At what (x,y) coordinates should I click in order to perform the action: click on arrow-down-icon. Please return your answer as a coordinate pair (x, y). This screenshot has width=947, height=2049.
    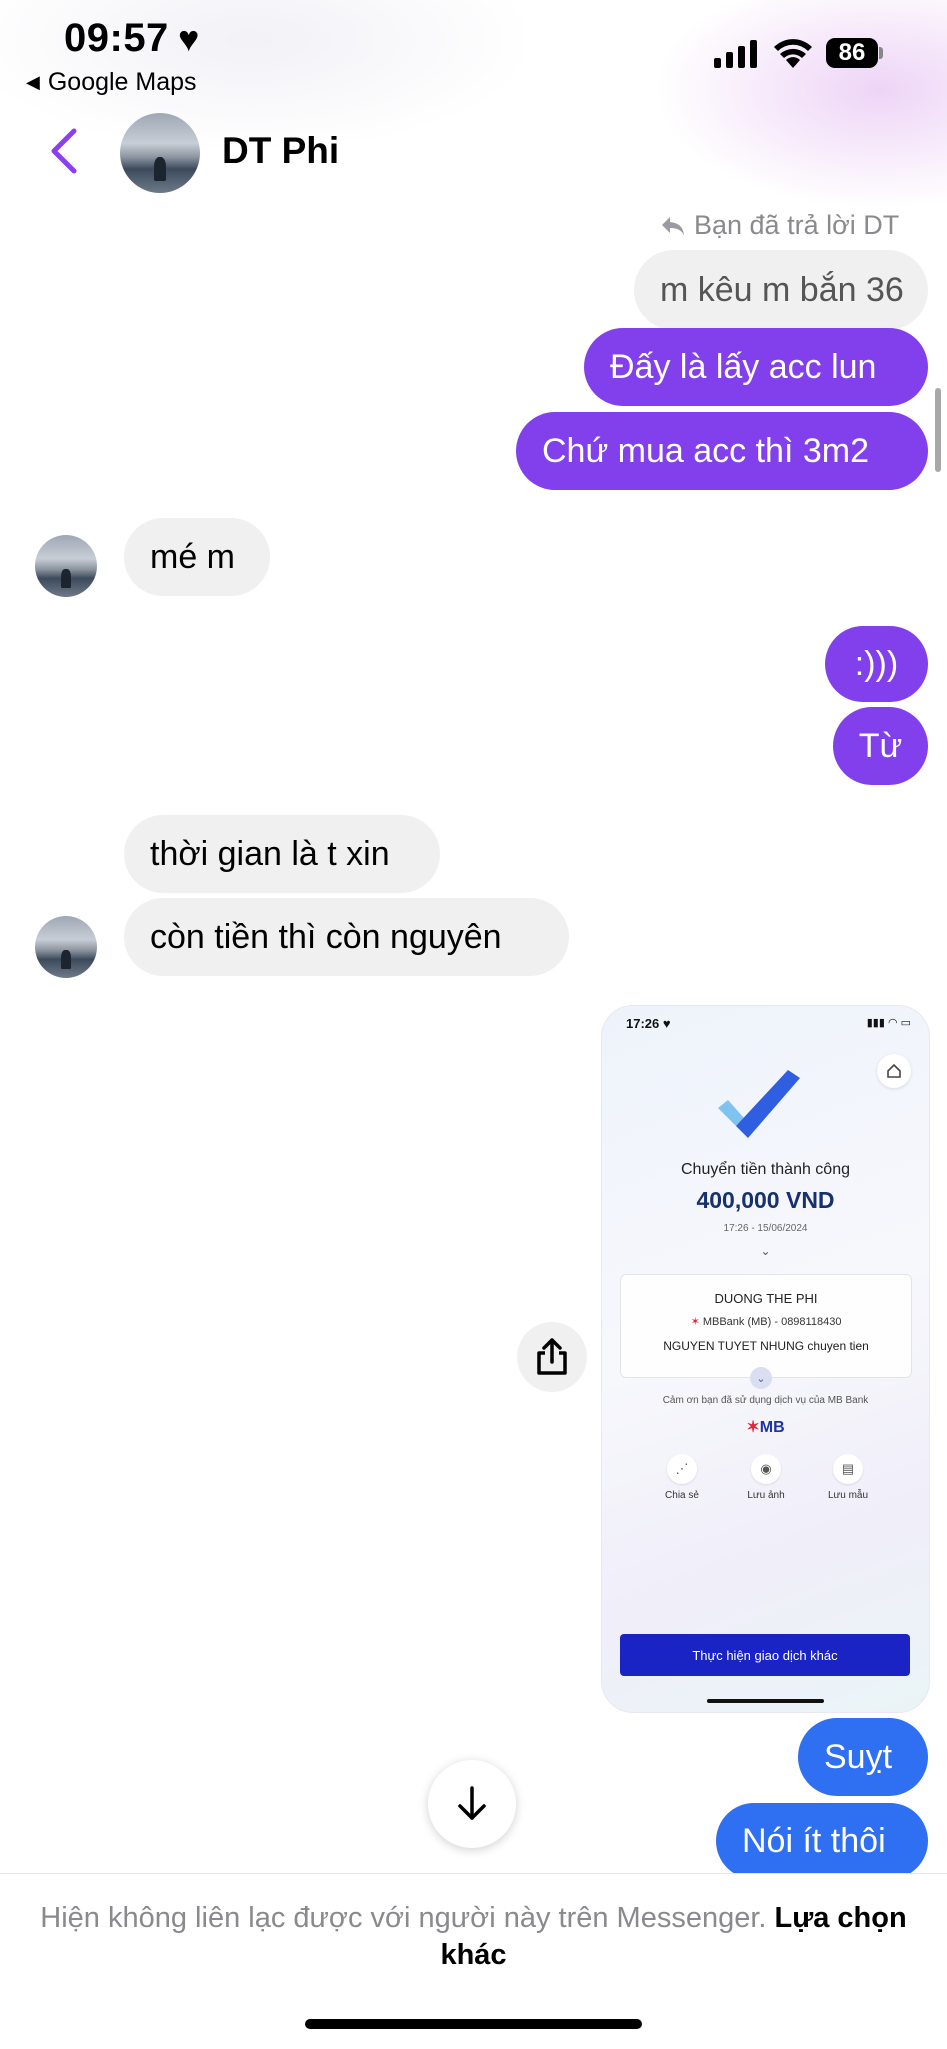
    Looking at the image, I should click on (472, 1803).